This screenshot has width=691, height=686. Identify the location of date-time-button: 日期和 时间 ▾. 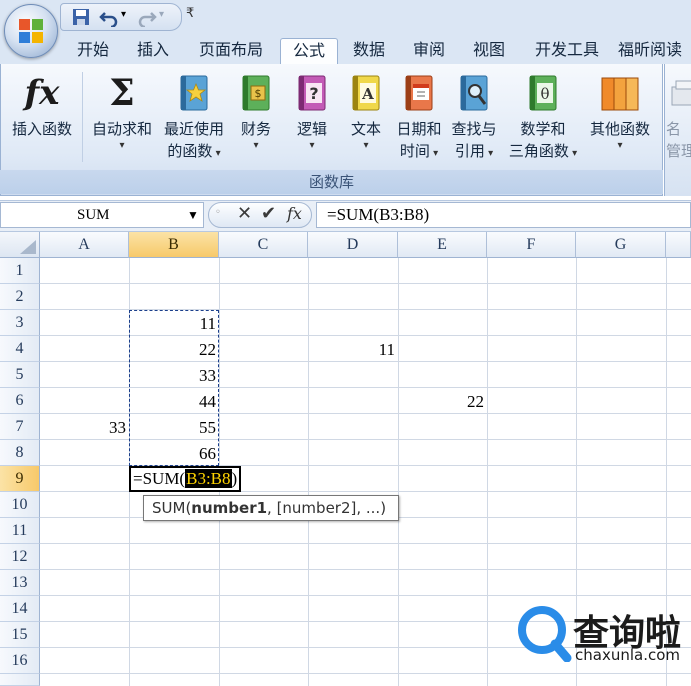
(419, 116).